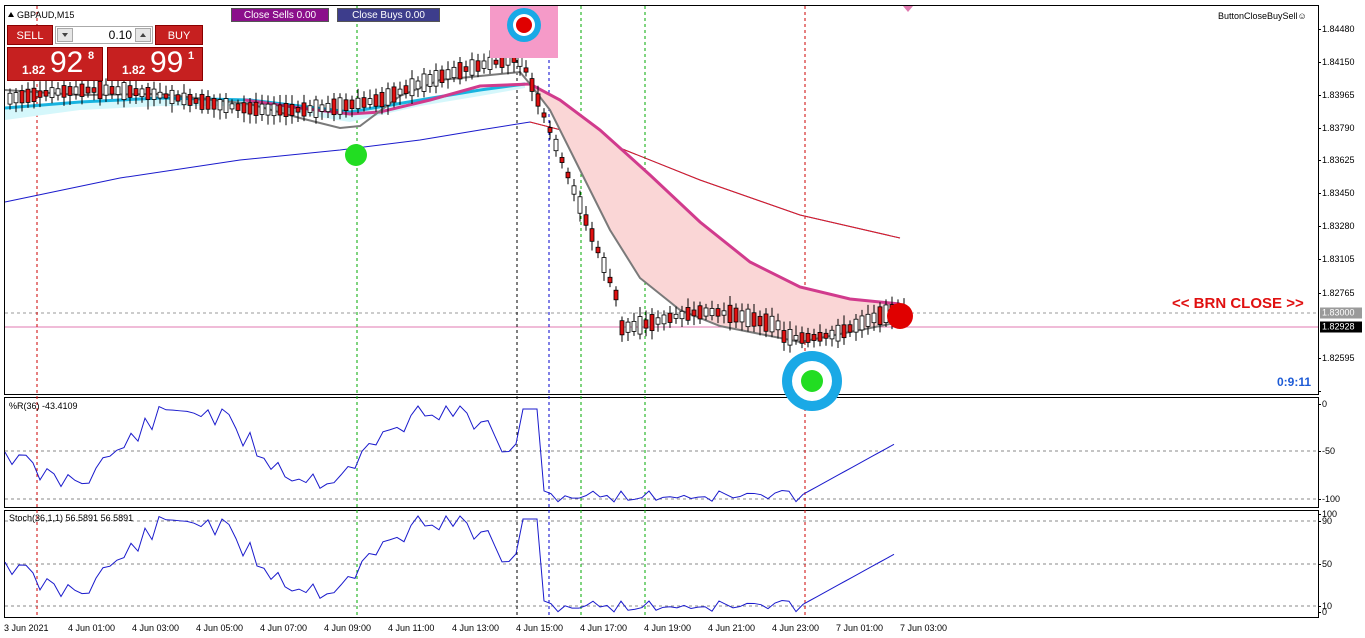 This screenshot has width=1365, height=638. Describe the element at coordinates (92, 628) in the screenshot. I see `time-label: 4 Jun 01:00` at that location.